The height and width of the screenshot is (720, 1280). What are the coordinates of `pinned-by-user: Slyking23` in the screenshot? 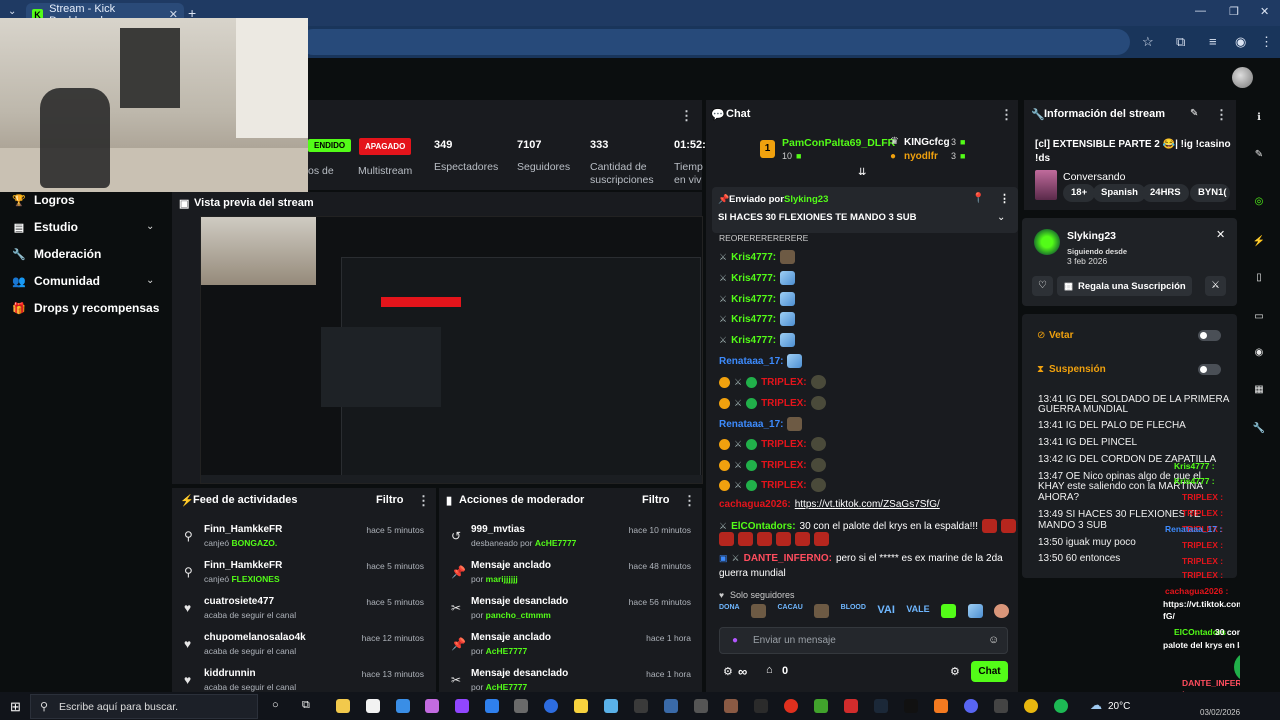 It's located at (806, 199).